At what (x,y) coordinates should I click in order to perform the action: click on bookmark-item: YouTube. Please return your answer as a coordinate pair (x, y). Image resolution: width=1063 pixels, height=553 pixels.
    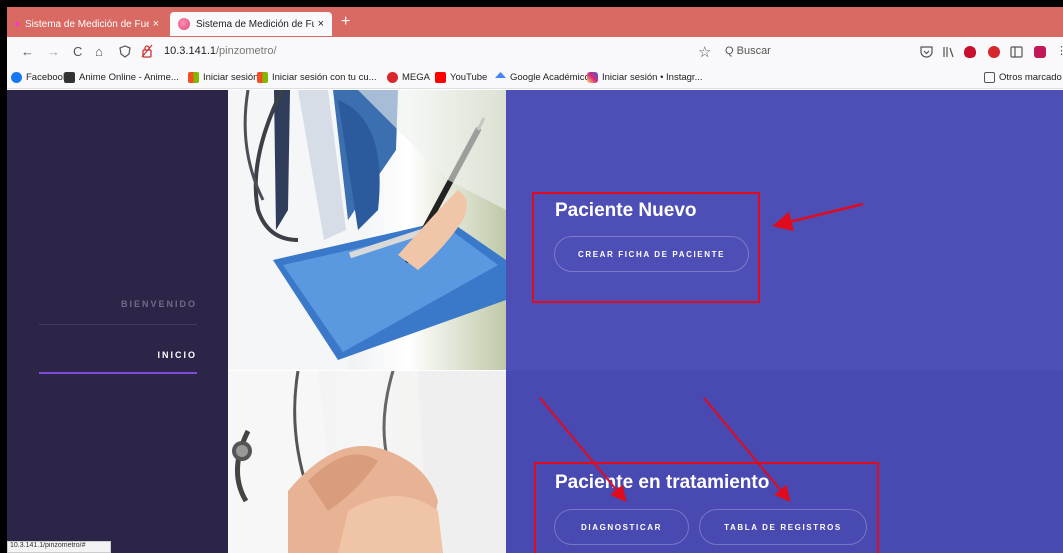
    Looking at the image, I should click on (461, 77).